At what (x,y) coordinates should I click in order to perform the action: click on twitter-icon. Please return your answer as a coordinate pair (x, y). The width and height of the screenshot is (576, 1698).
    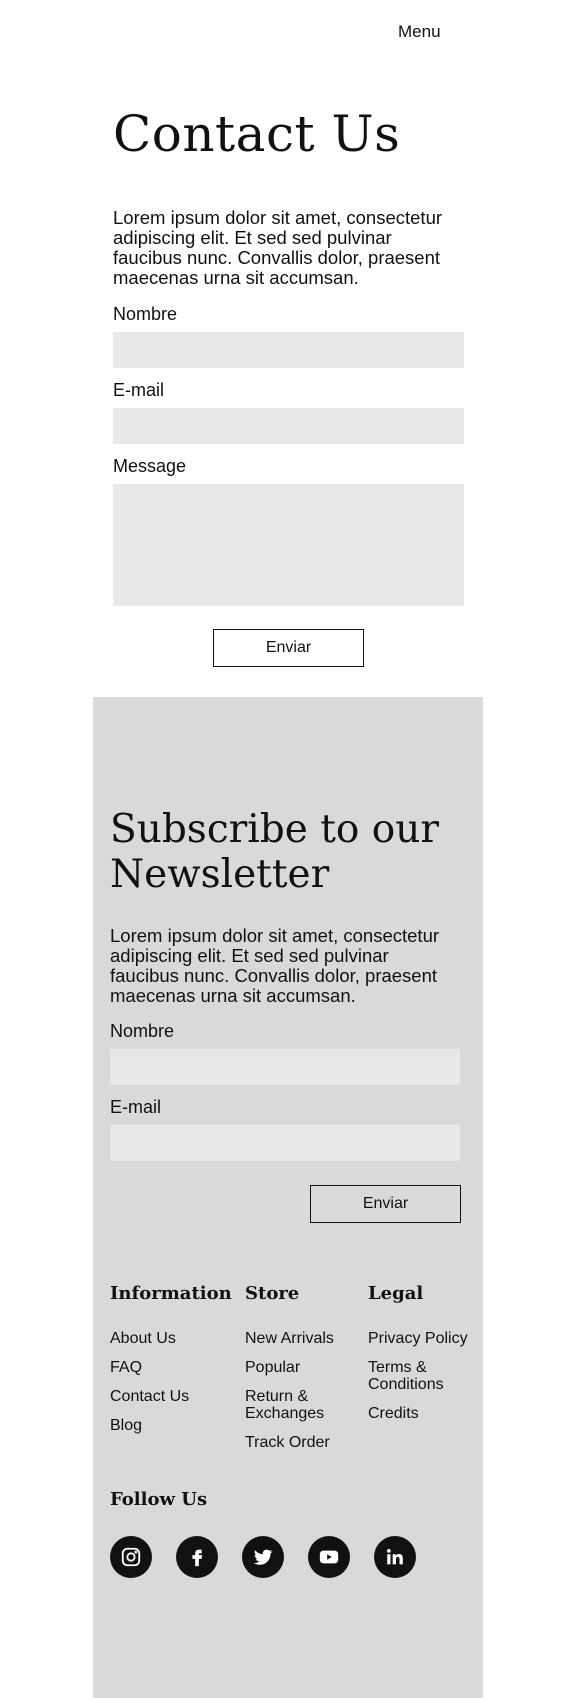
    Looking at the image, I should click on (263, 1557).